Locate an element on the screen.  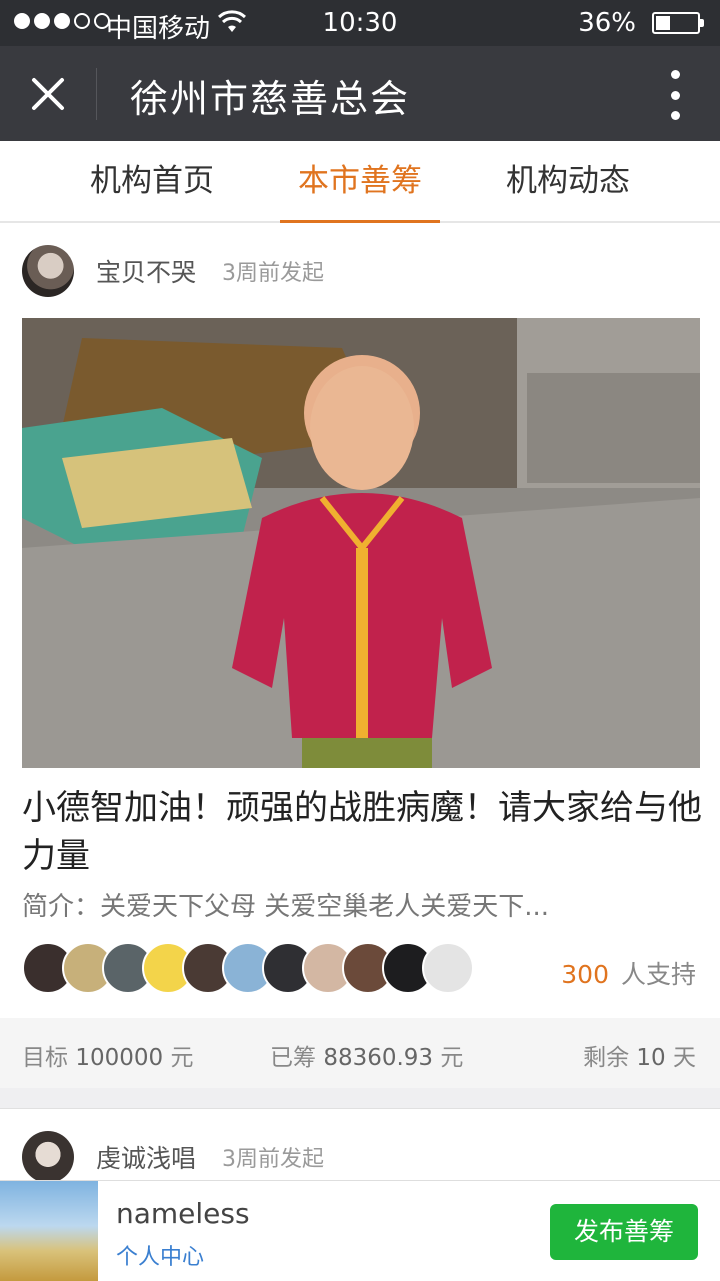
publish-fundraising-button: 发布善筹 is located at coordinates (624, 1232).